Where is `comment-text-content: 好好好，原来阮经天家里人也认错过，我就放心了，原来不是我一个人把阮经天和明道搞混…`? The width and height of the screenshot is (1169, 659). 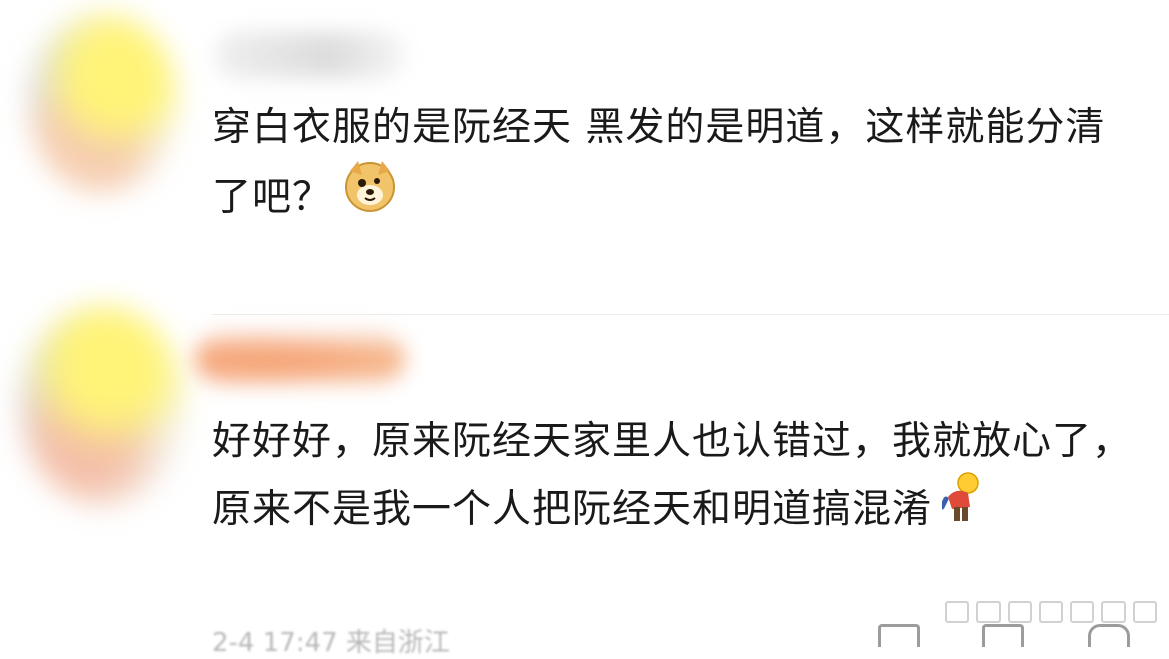 comment-text-content: 好好好，原来阮经天家里人也认错过，我就放心了，原来不是我一个人把阮经天和明道搞混… is located at coordinates (672, 475).